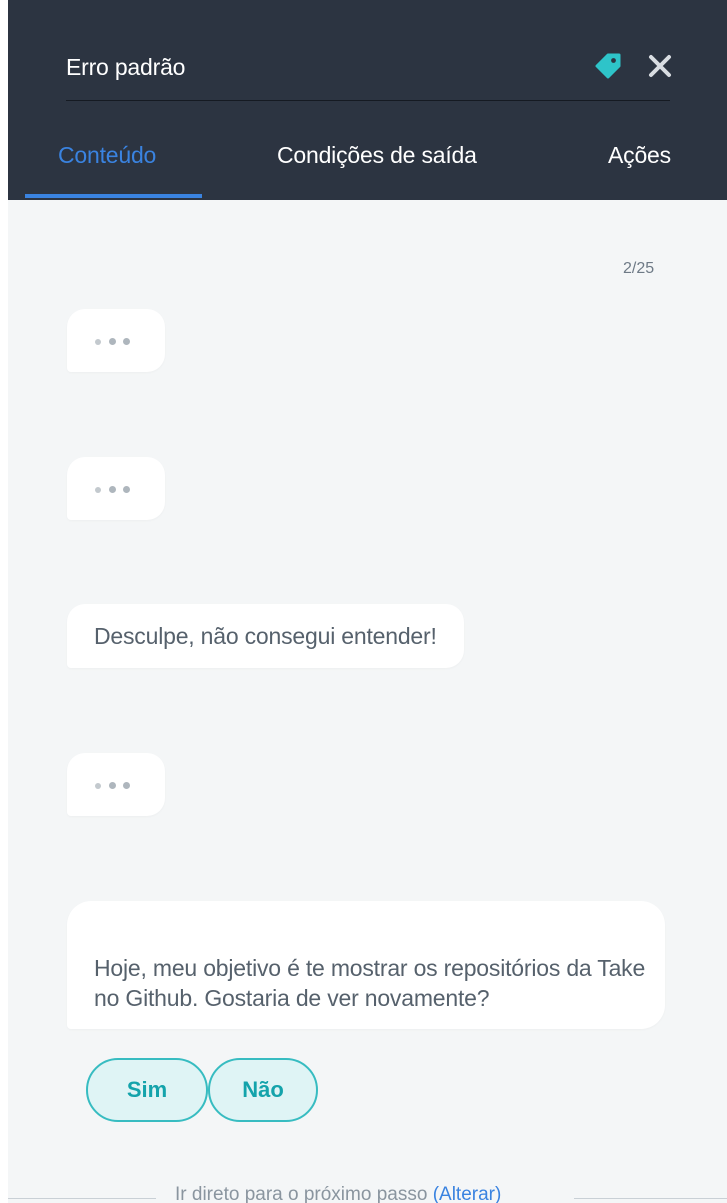 This screenshot has width=727, height=1203. I want to click on active-tab-indicator, so click(113, 196).